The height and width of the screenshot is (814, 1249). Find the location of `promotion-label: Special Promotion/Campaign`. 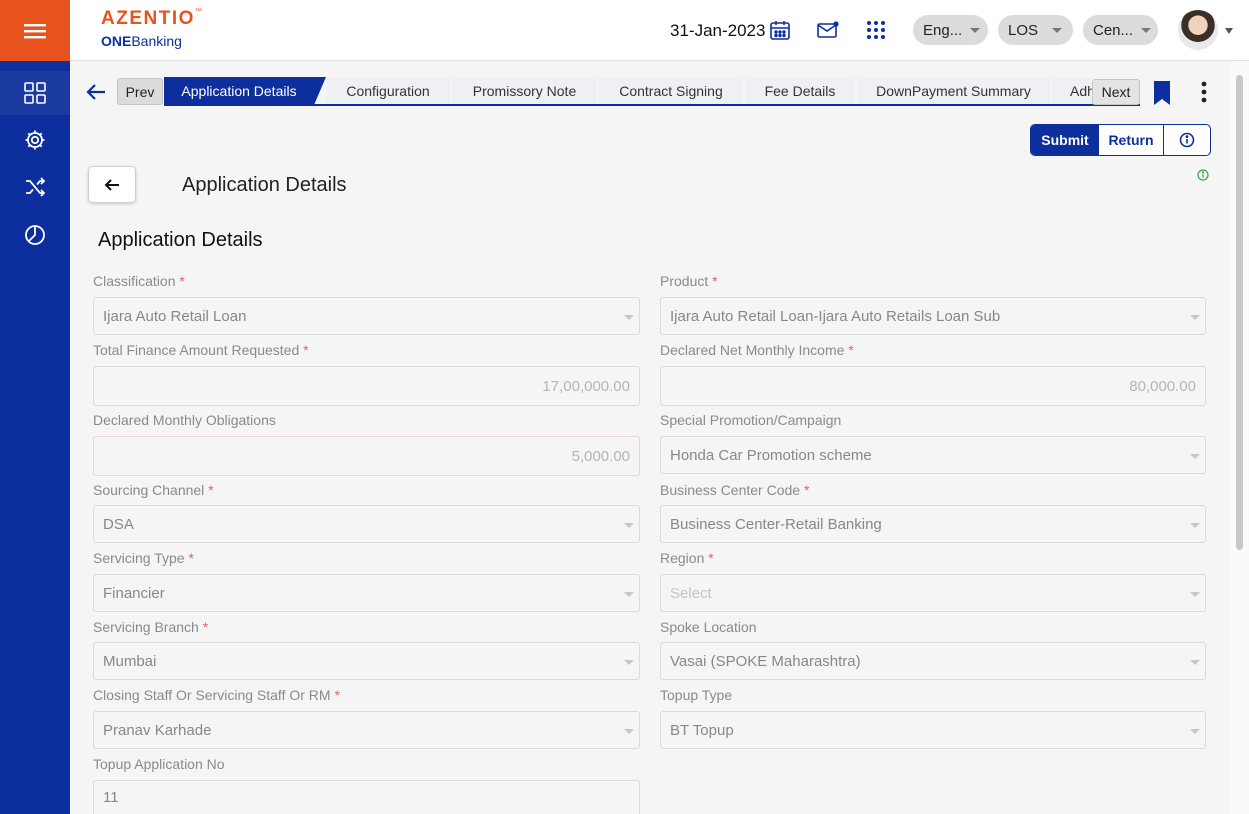

promotion-label: Special Promotion/Campaign is located at coordinates (751, 420).